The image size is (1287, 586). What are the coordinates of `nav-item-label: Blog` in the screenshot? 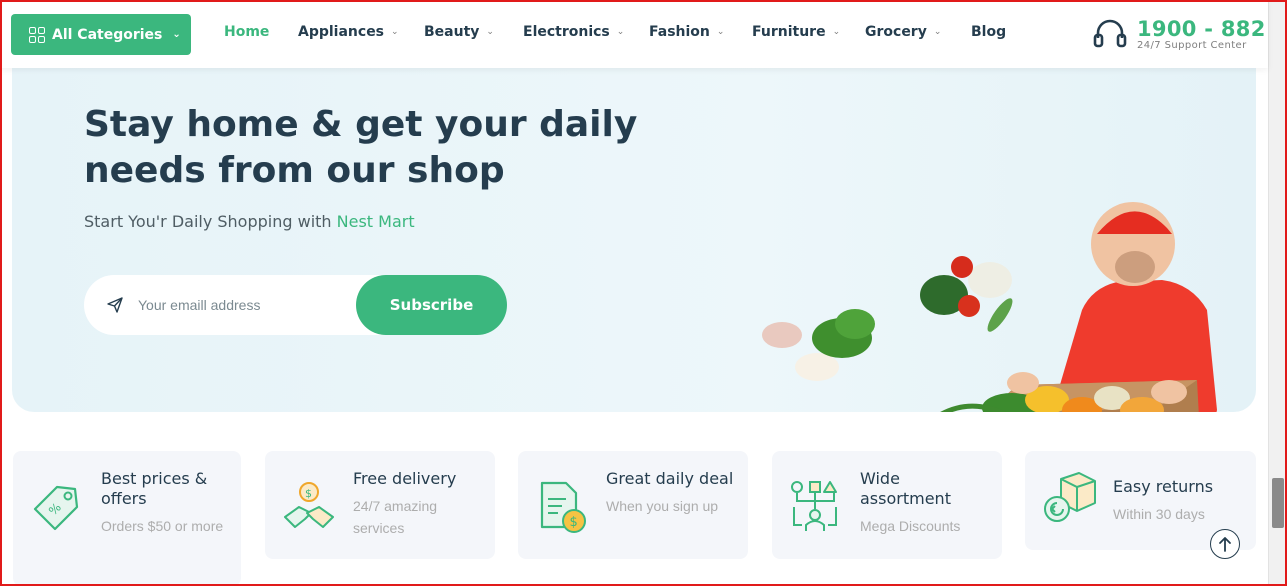 It's located at (989, 32).